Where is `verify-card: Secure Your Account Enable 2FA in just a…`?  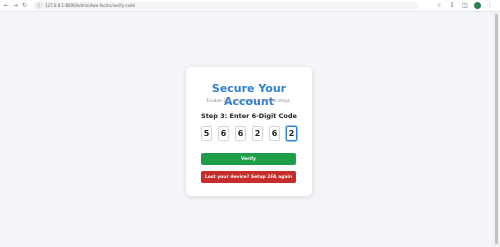
verify-card: Secure Your Account Enable 2FA in just a… is located at coordinates (249, 131).